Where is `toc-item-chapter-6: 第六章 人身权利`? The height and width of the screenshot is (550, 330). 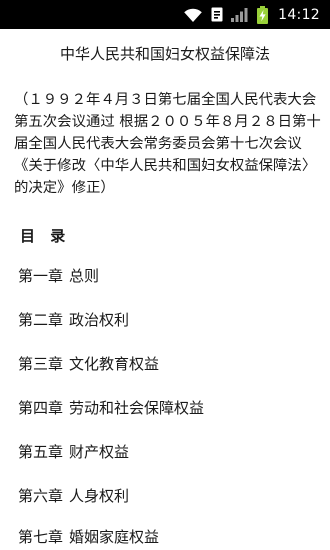
toc-item-chapter-6: 第六章 人身权利 is located at coordinates (73, 496).